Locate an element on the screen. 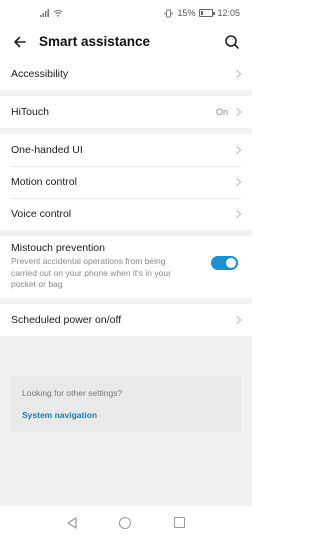 This screenshot has width=320, height=540. hitouch-label: HiTouch is located at coordinates (30, 112).